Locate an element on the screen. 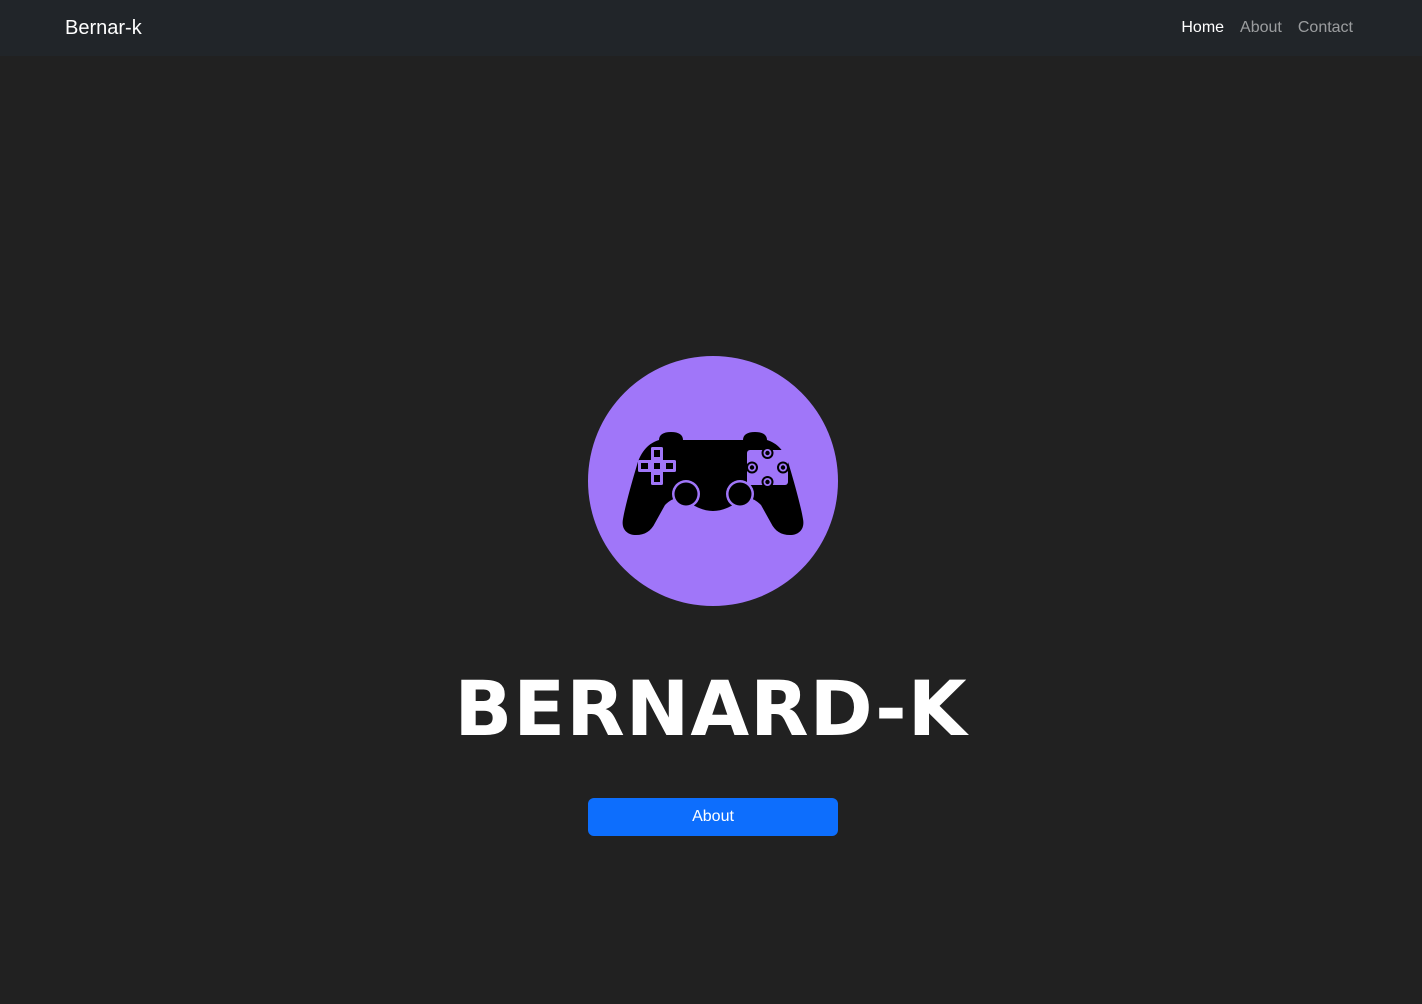 The image size is (1422, 1004). nav-links: Home About Contact is located at coordinates (1267, 28).